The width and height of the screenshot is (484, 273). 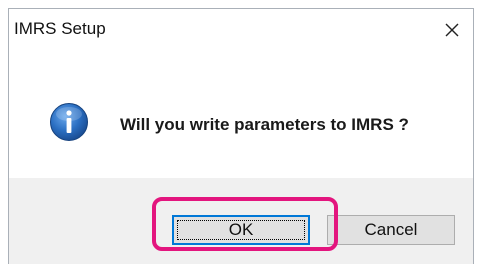 What do you see at coordinates (69, 122) in the screenshot?
I see `info-icon` at bounding box center [69, 122].